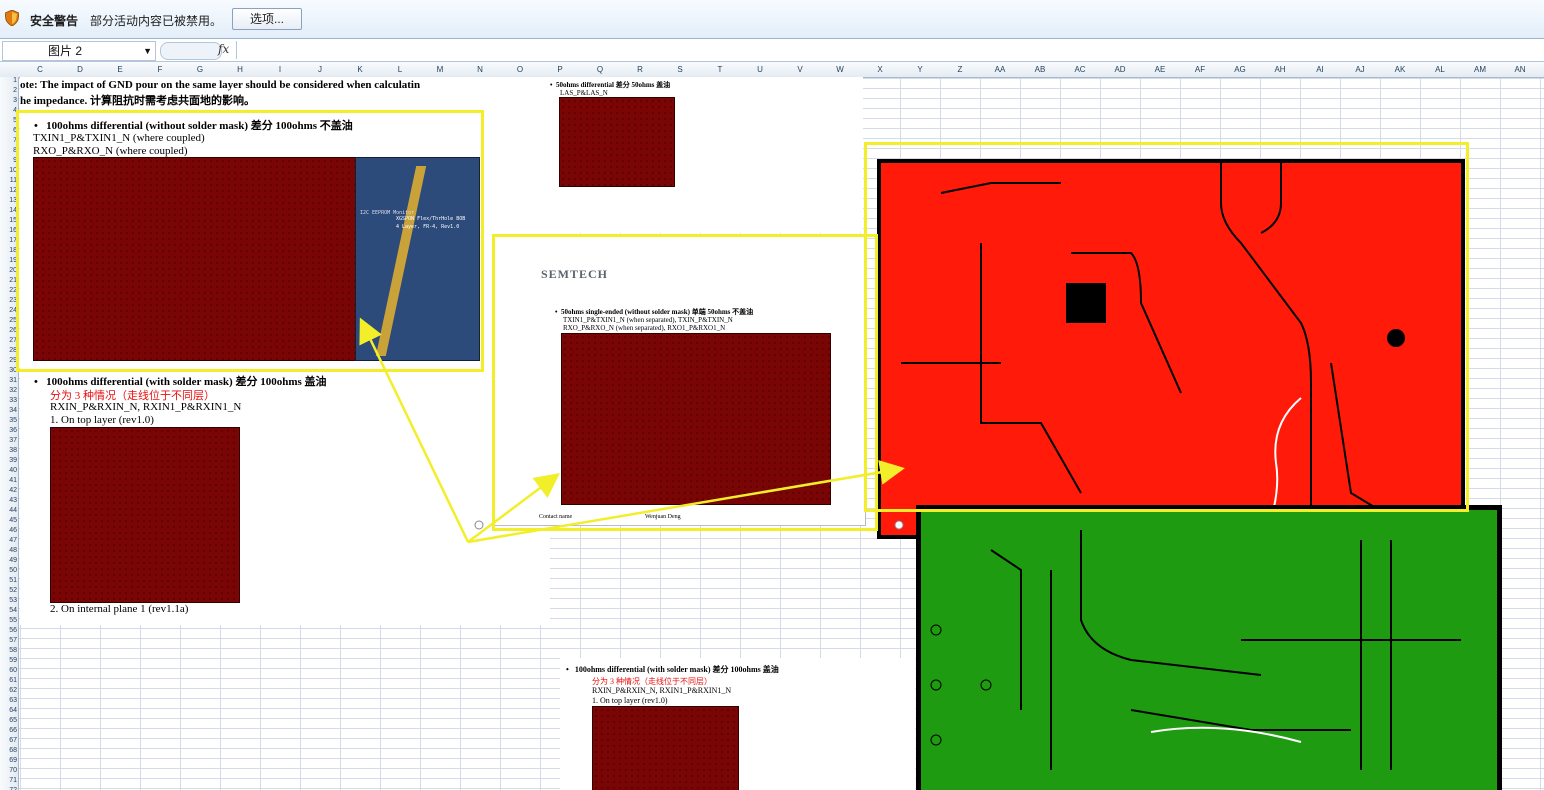  I want to click on row-header-21: 21, so click(8, 280).